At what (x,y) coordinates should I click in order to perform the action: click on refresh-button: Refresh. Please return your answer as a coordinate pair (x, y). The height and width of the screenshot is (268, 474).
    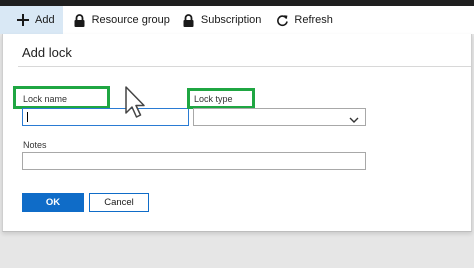
    Looking at the image, I should click on (304, 20).